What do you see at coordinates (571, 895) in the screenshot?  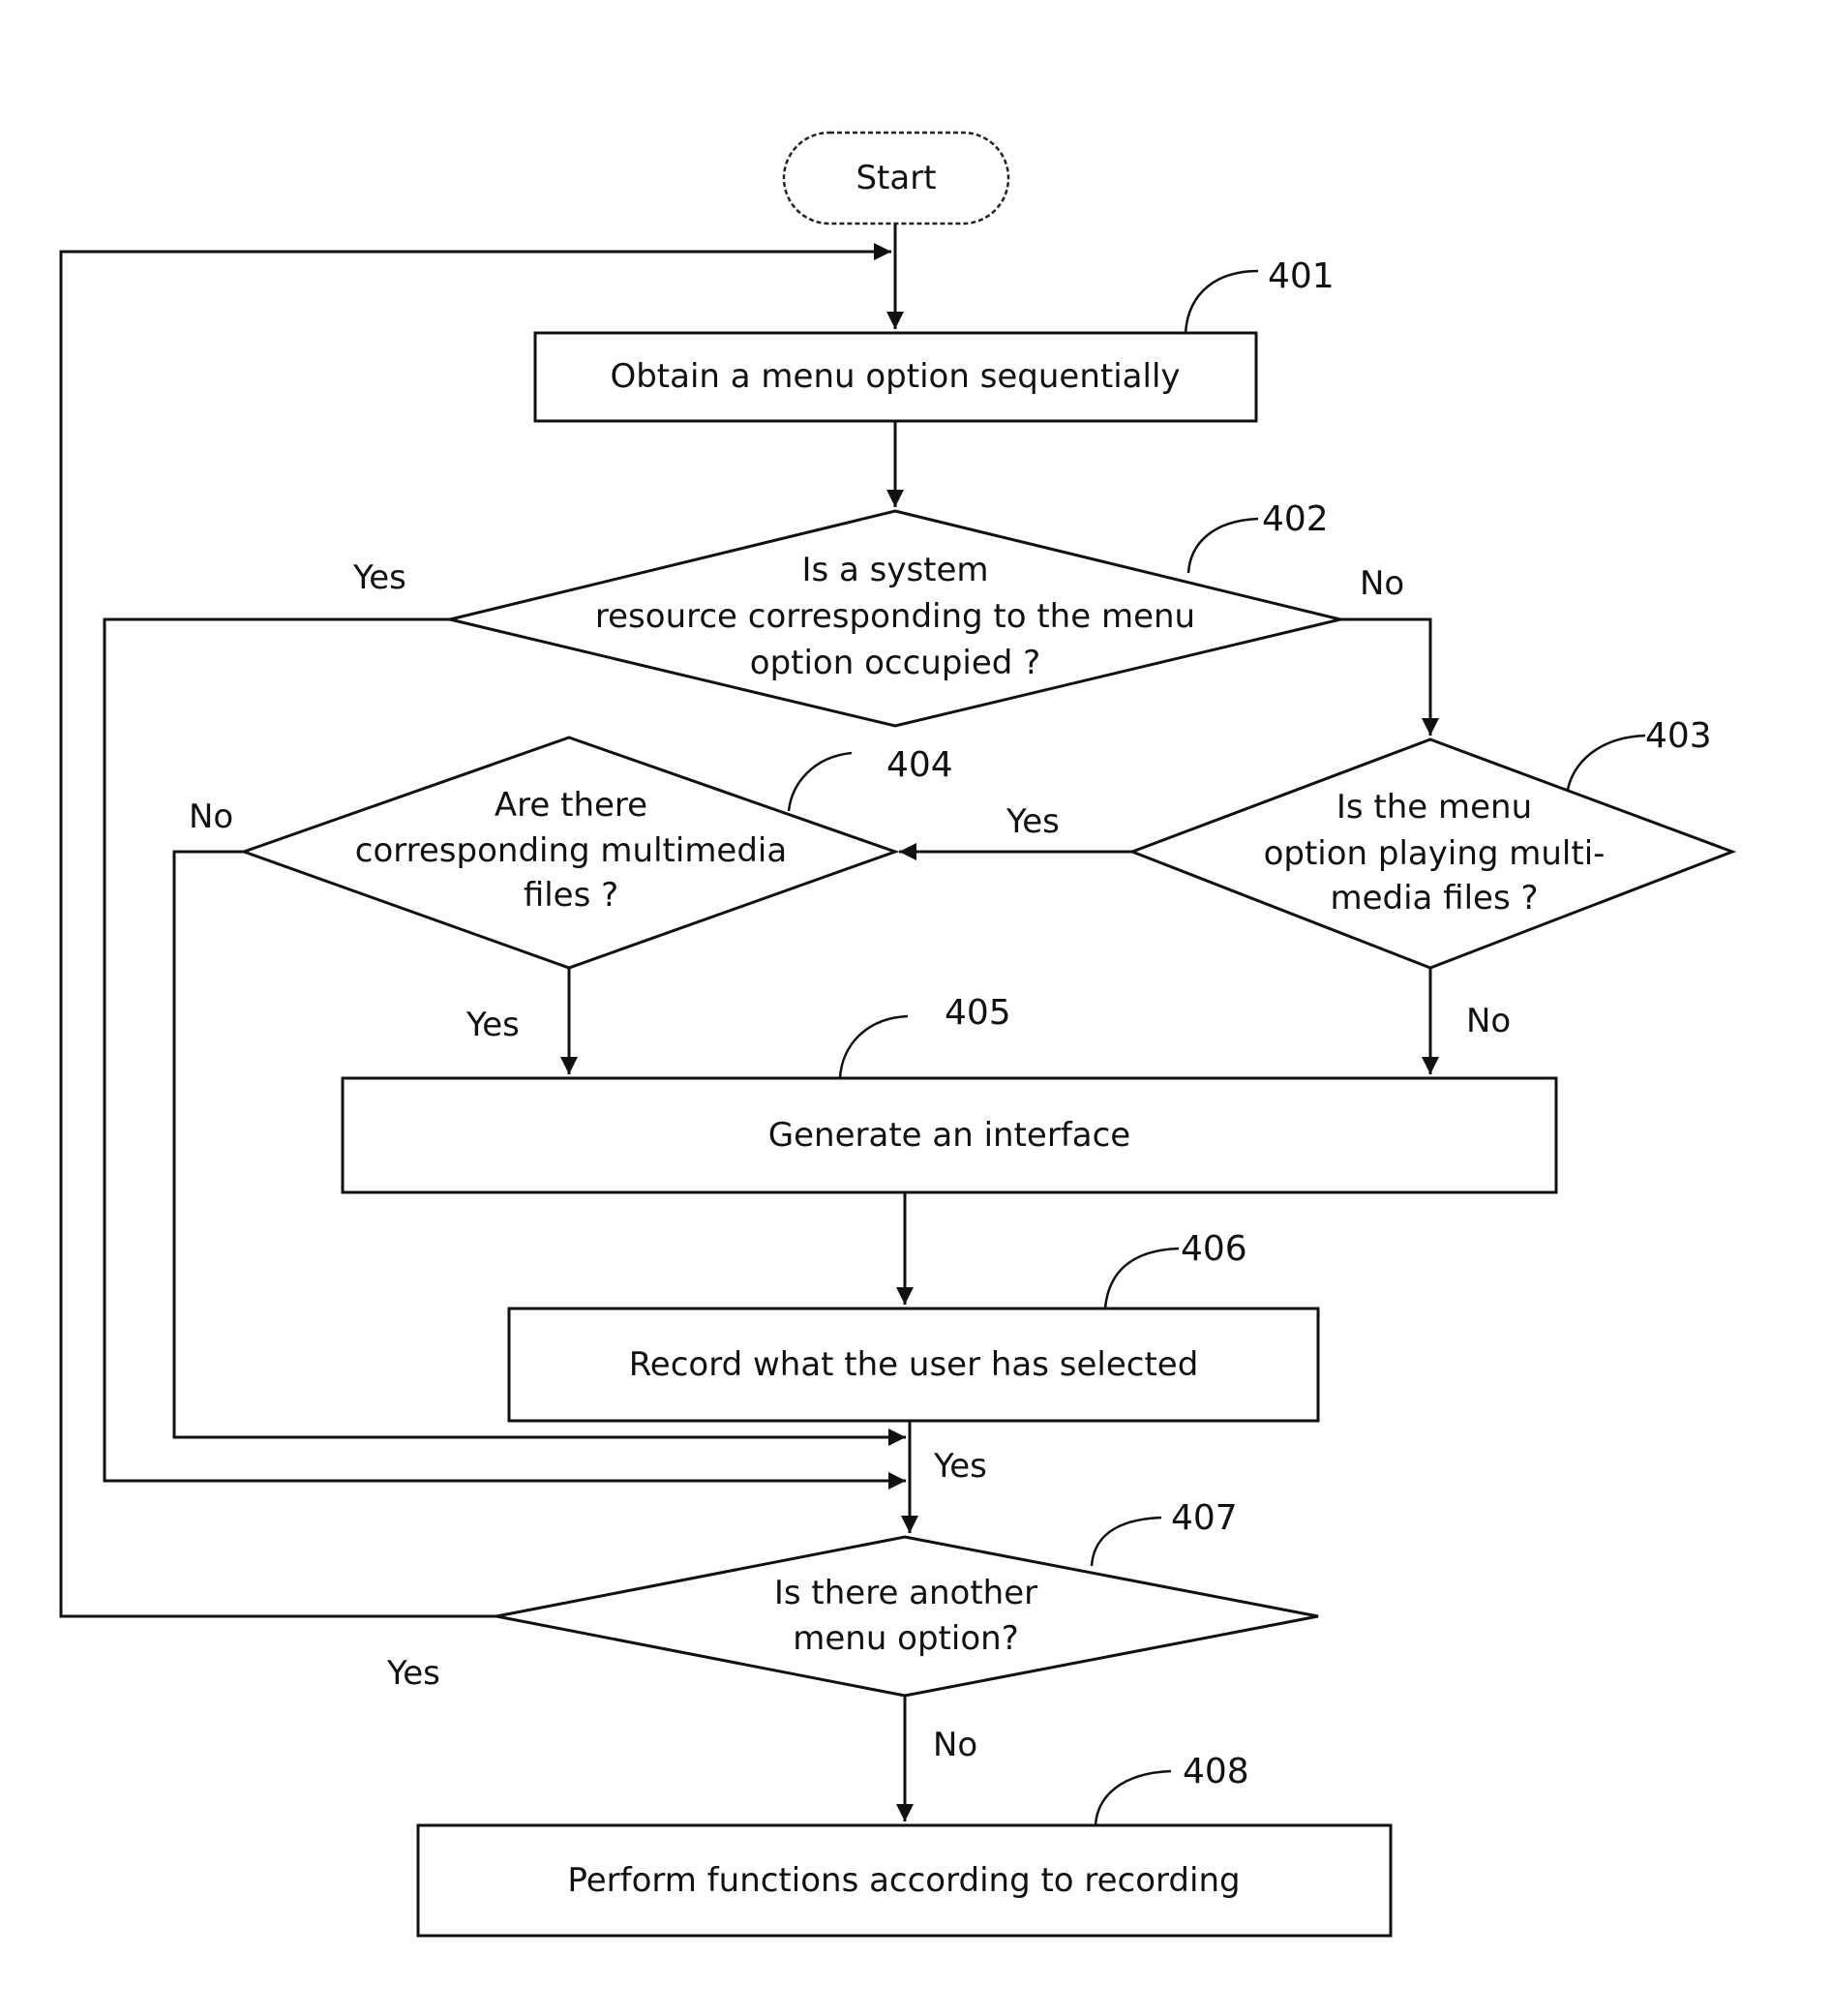 I see `decision-404-line-3: files ?` at bounding box center [571, 895].